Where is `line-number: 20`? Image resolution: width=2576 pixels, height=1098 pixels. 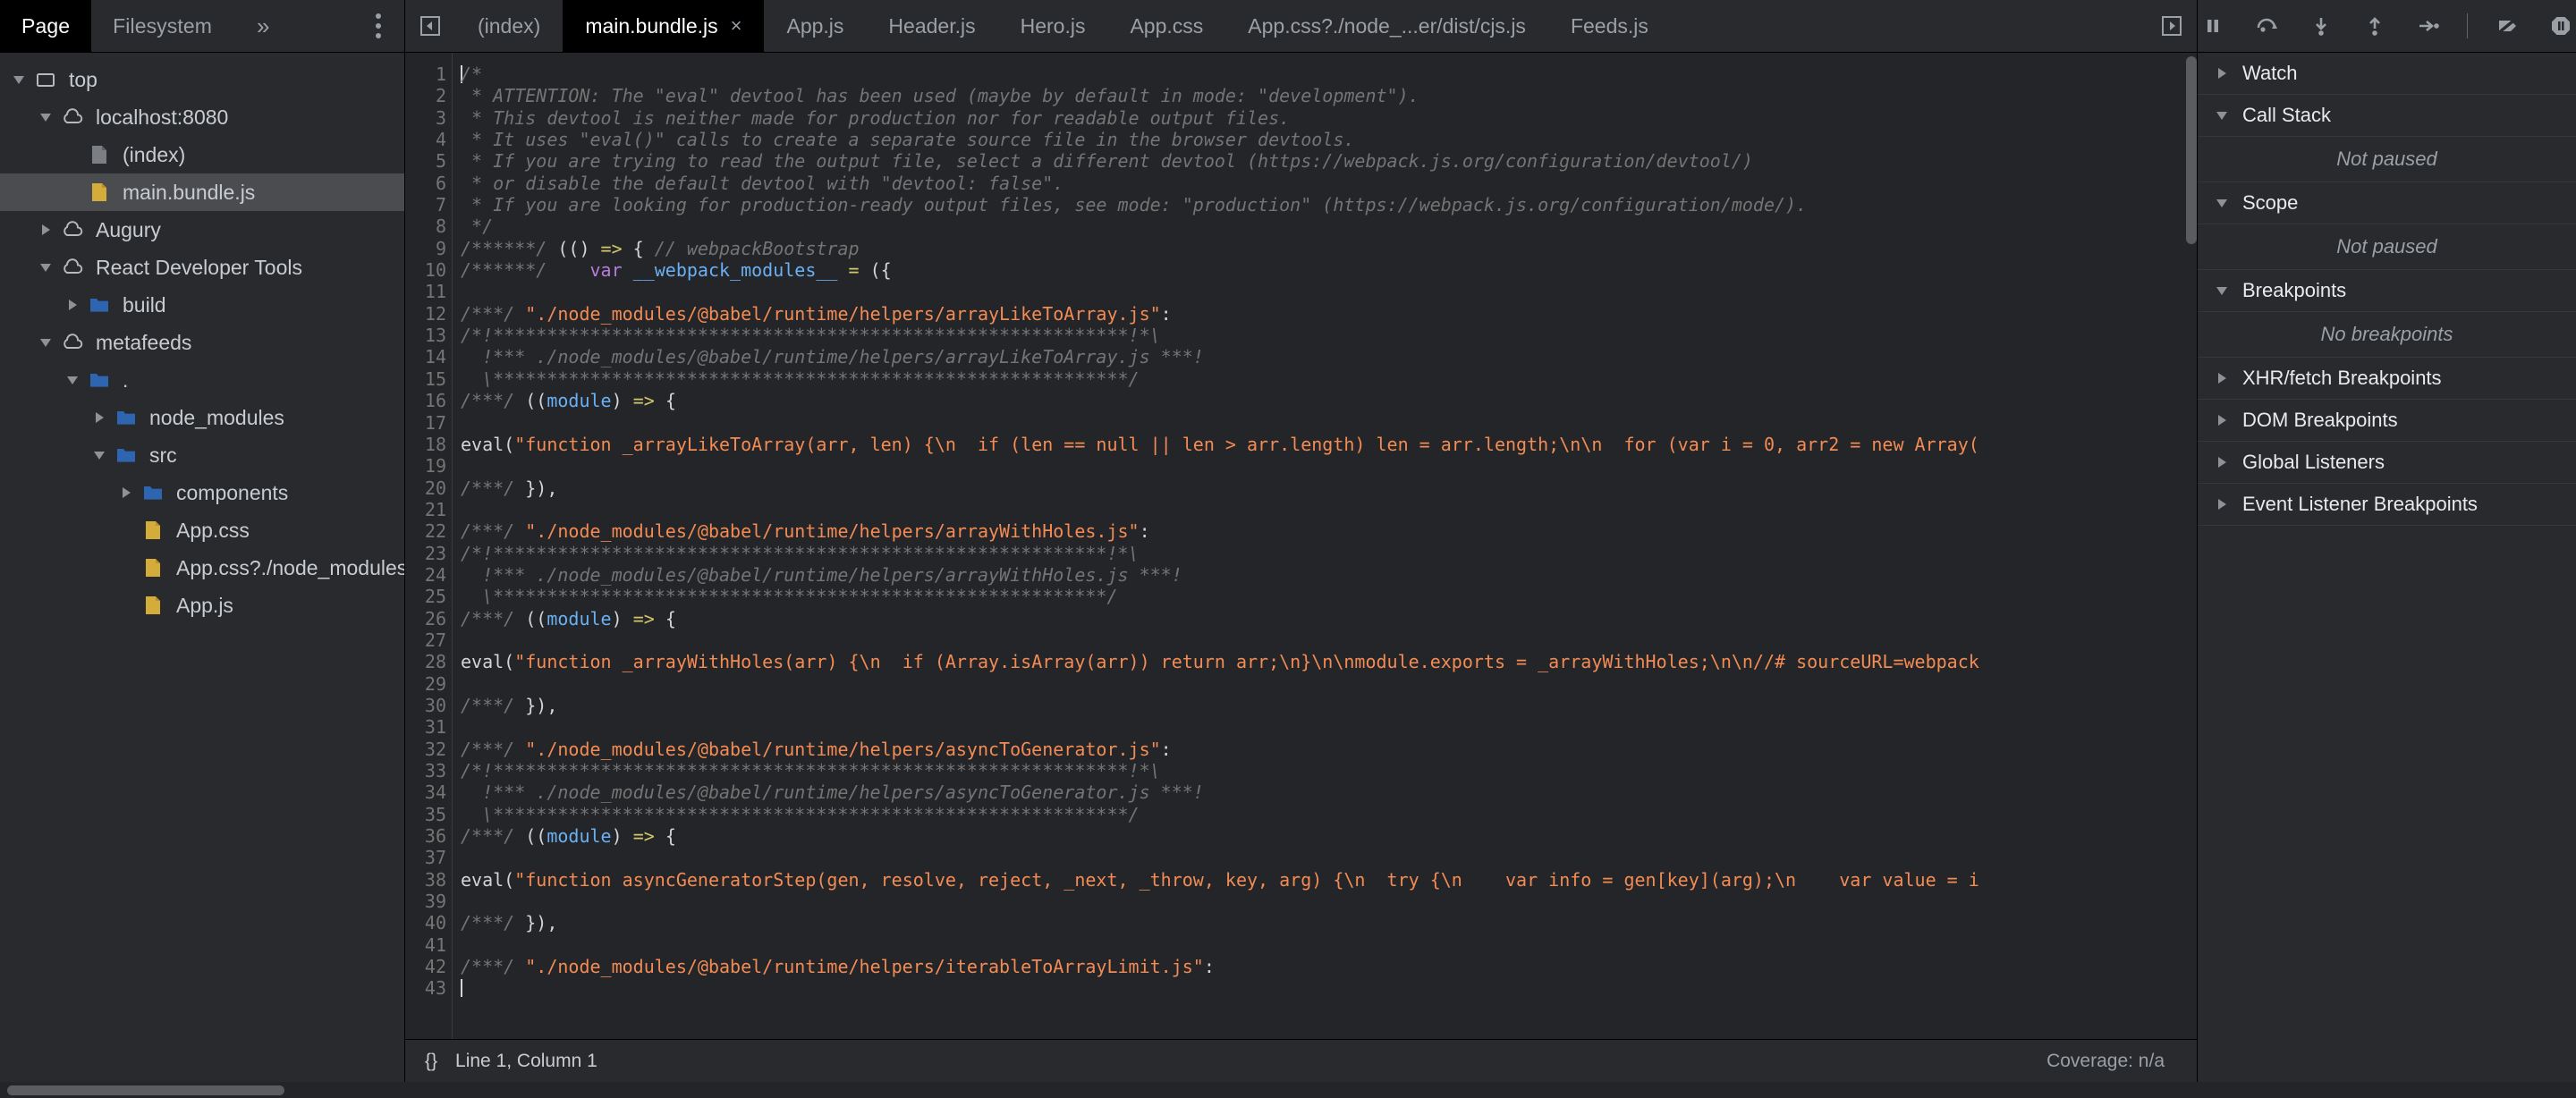 line-number: 20 is located at coordinates (428, 488).